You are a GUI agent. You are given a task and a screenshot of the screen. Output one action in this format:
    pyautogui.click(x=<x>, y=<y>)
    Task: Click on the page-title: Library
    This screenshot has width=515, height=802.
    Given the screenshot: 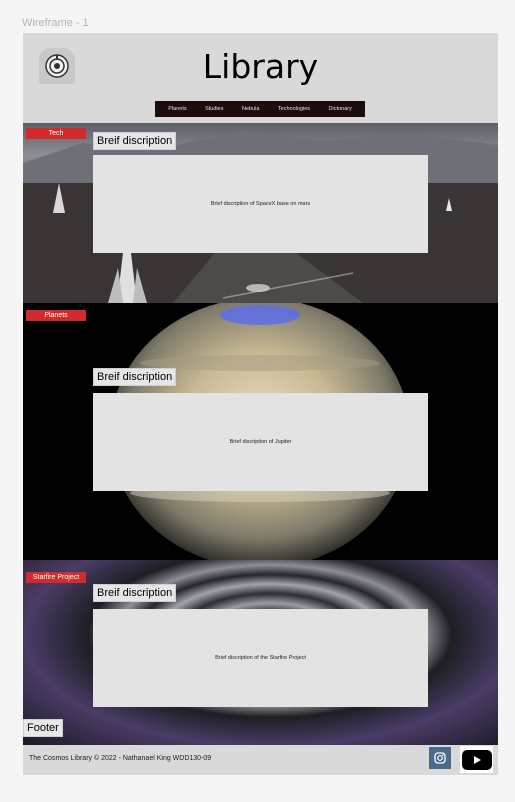 What is the action you would take?
    pyautogui.click(x=260, y=66)
    